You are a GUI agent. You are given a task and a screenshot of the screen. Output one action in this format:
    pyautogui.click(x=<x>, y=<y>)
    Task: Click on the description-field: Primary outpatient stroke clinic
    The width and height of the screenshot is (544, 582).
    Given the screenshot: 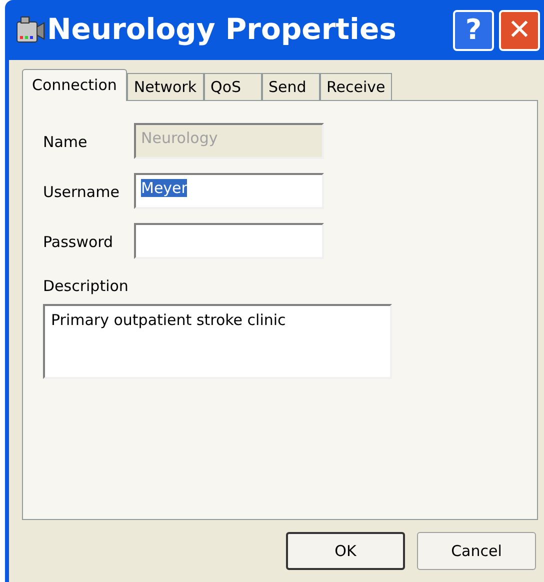 What is the action you would take?
    pyautogui.click(x=217, y=341)
    